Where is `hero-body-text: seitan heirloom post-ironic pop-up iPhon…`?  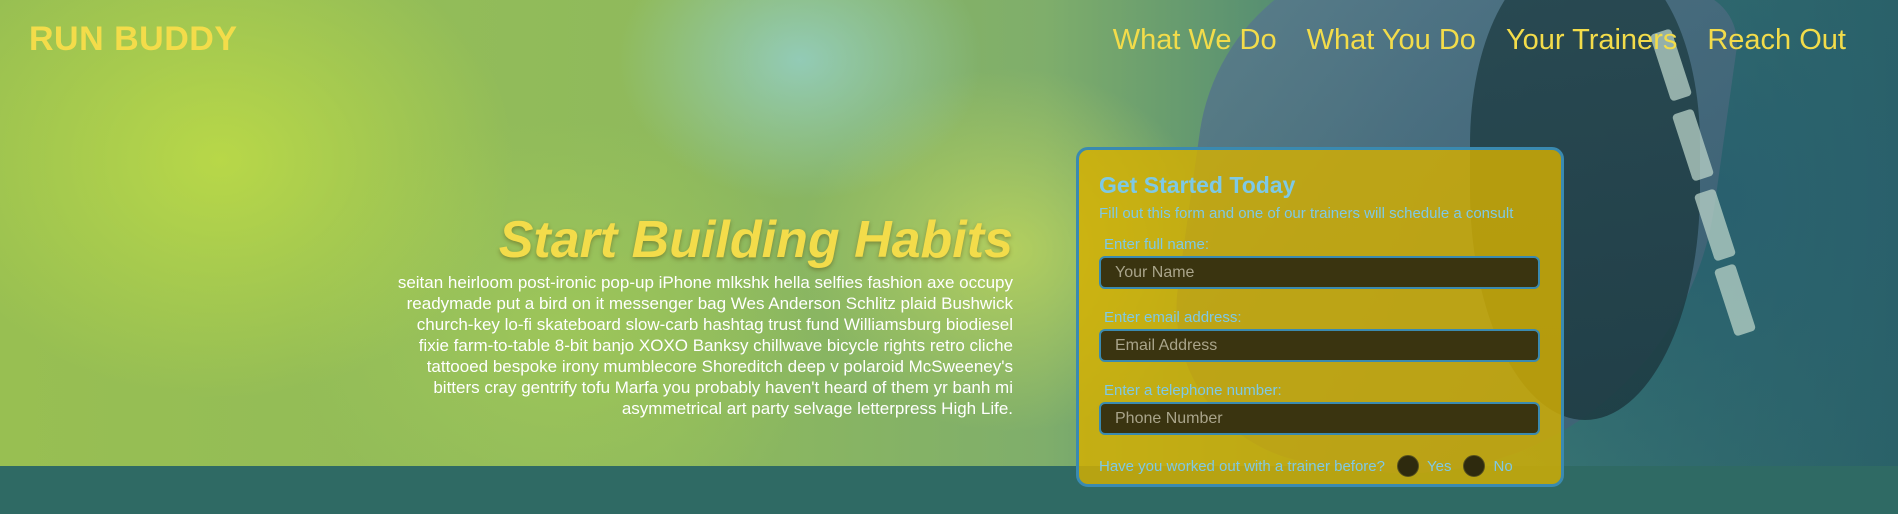 hero-body-text: seitan heirloom post-ironic pop-up iPhon… is located at coordinates (705, 345).